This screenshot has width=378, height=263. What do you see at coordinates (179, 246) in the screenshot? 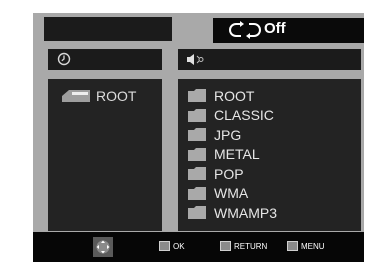
I see `ok-label: OK` at bounding box center [179, 246].